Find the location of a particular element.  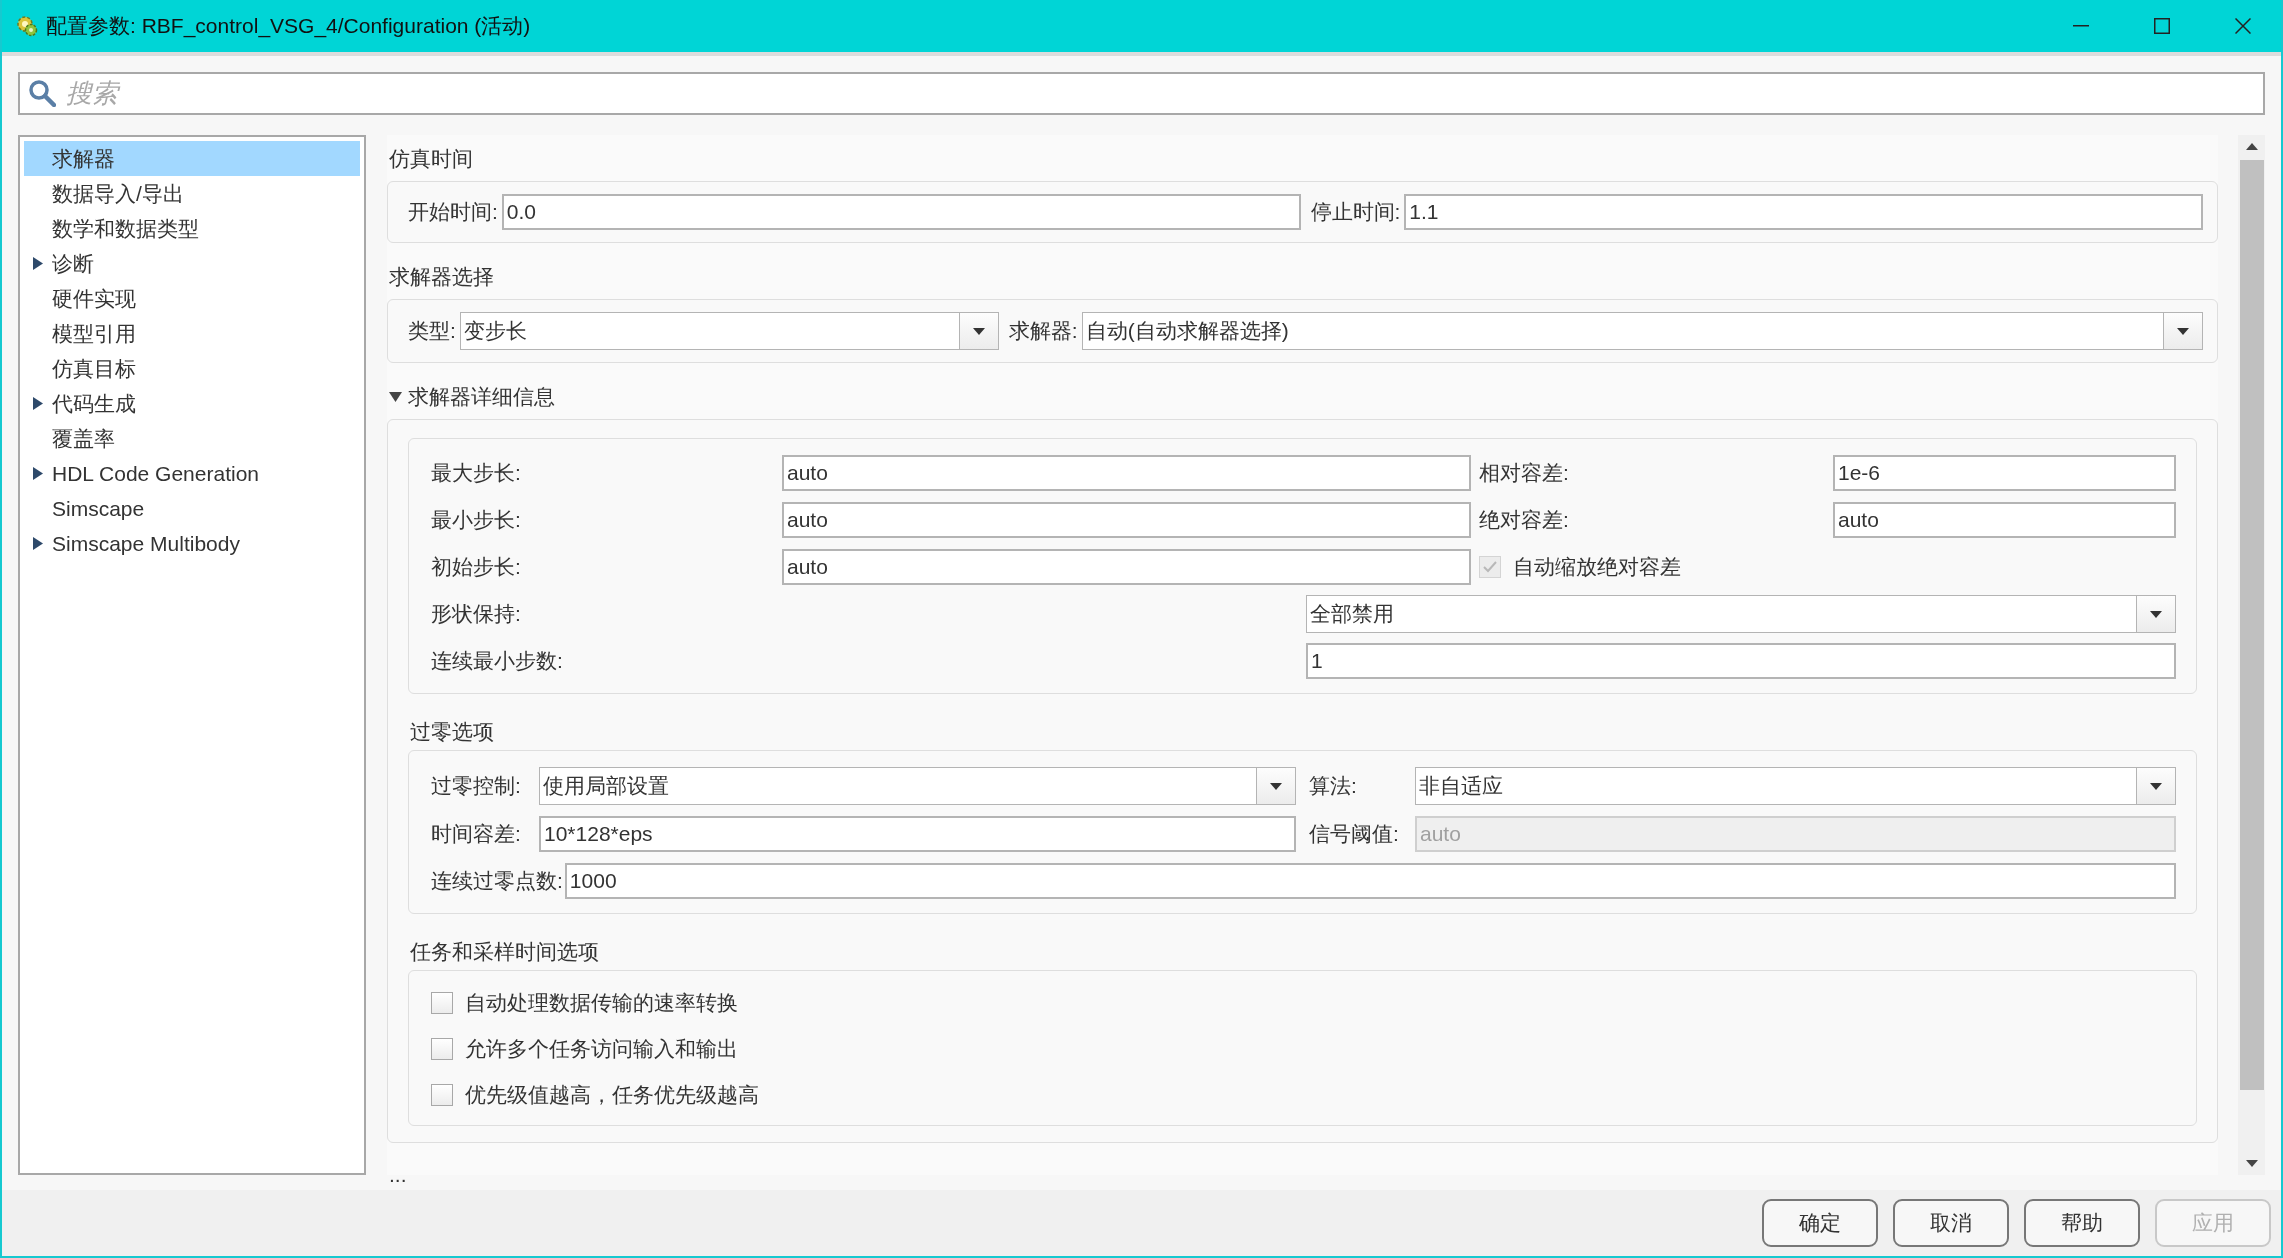

sidebar-item: 数据导入/导出 is located at coordinates (192, 193).